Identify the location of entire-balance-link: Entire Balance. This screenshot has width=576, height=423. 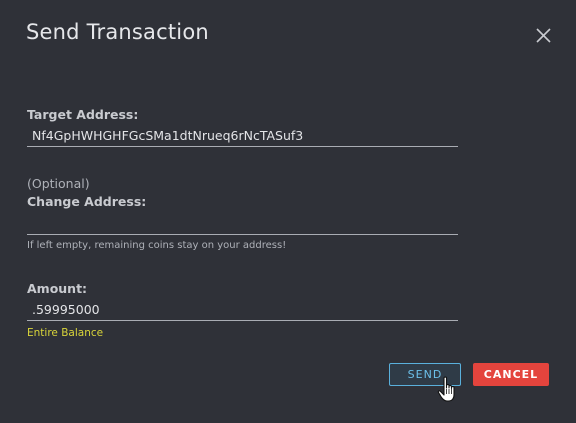
(65, 333).